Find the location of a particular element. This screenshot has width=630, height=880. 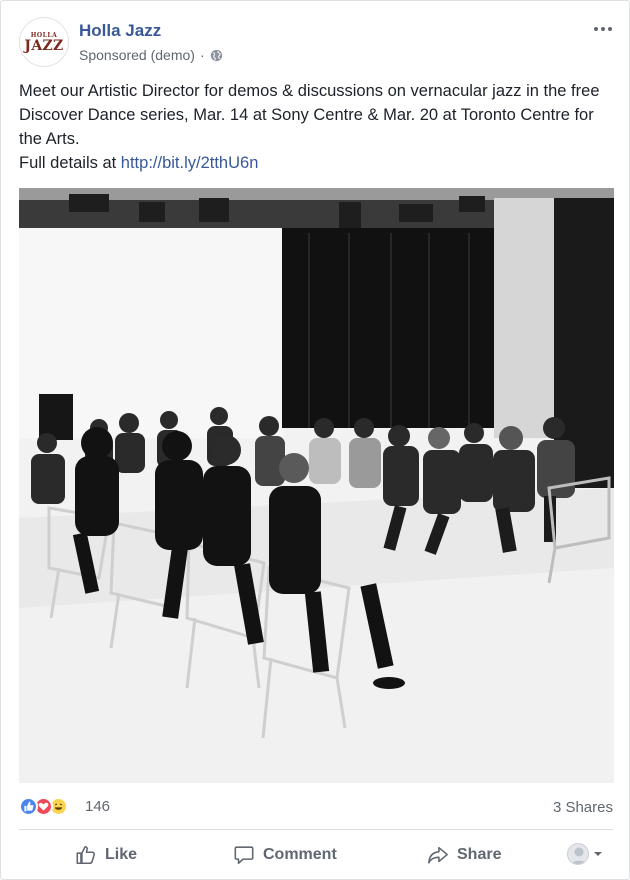

share-arrow-icon is located at coordinates (438, 855).